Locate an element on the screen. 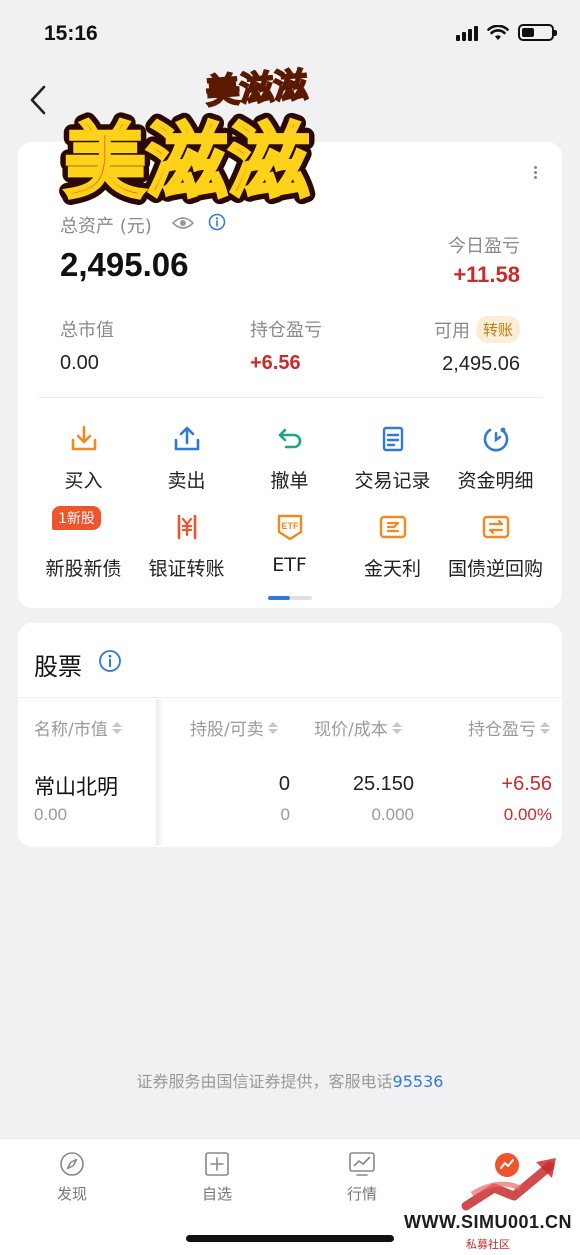 This screenshot has height=1255, width=580. ipo-button: 1新股 新股新债 is located at coordinates (83, 543).